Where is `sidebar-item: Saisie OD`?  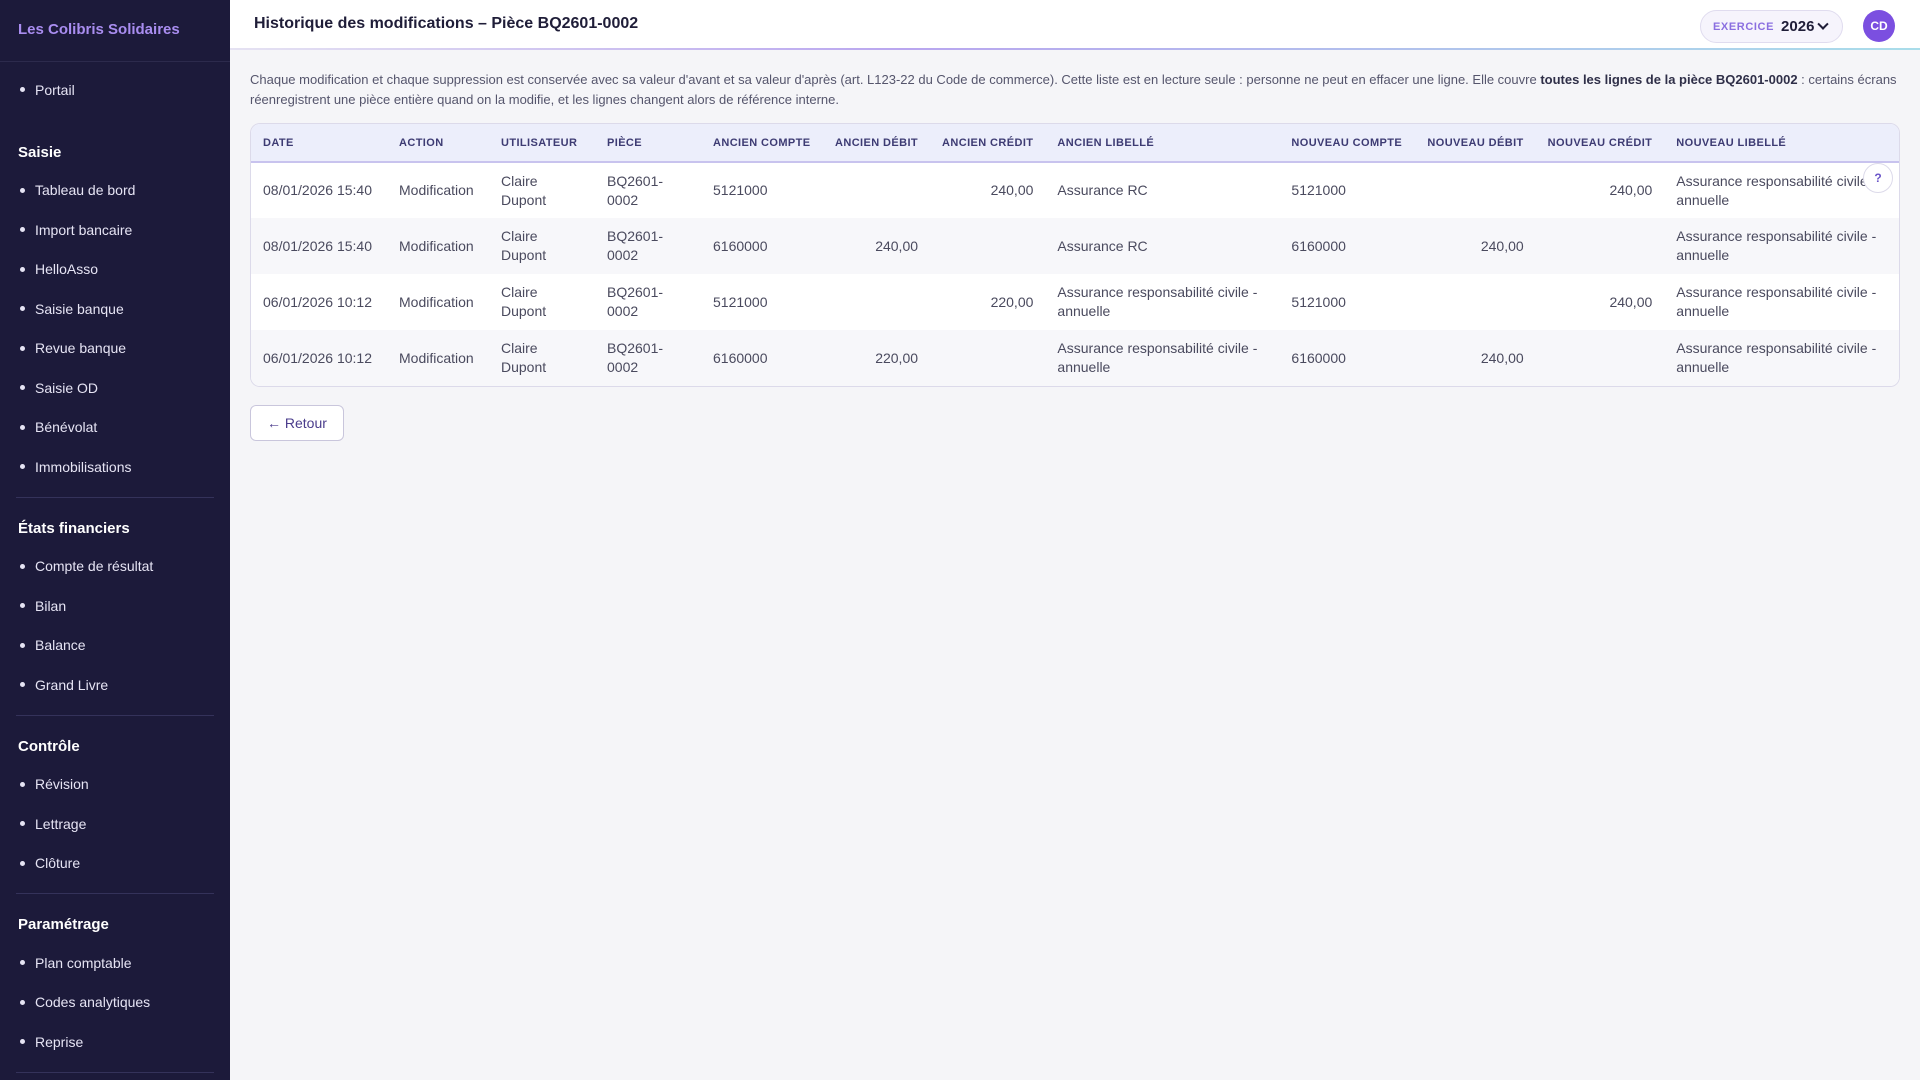 sidebar-item: Saisie OD is located at coordinates (115, 388).